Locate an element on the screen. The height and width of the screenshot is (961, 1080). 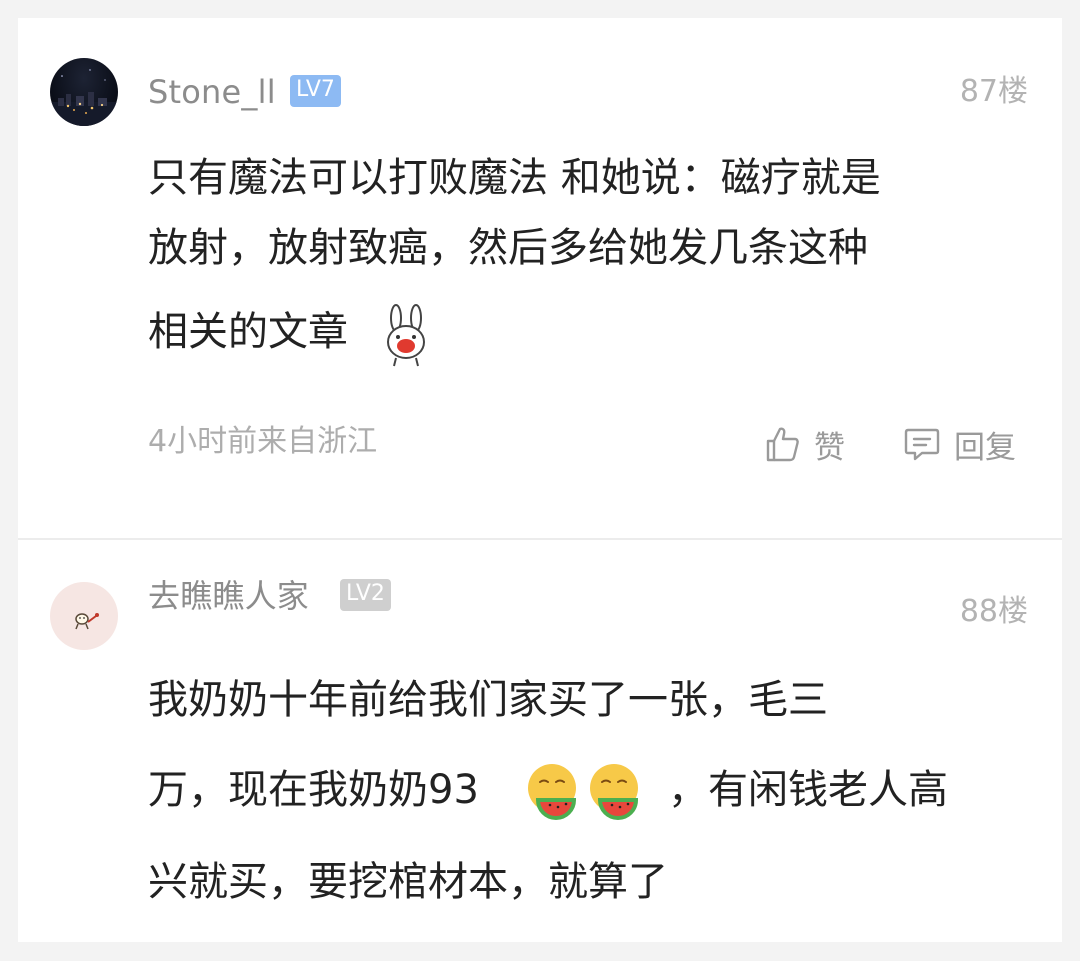
comment-icon is located at coordinates (922, 444).